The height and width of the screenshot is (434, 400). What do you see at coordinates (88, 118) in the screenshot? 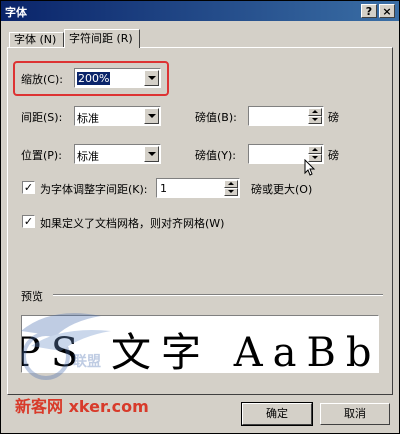
I see `spacing-value: 标准` at bounding box center [88, 118].